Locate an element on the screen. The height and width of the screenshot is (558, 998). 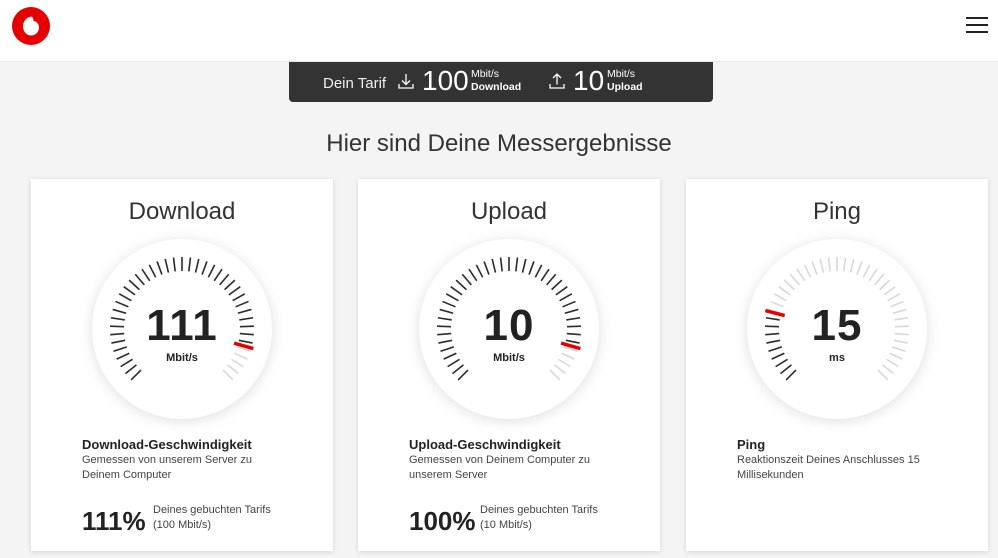
result-heading: Download-Geschwindigkeit is located at coordinates (167, 444).